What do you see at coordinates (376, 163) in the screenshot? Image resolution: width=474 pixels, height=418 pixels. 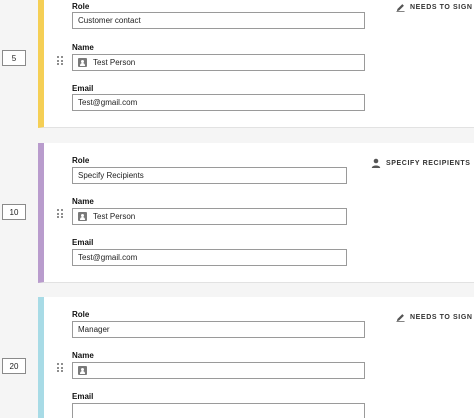 I see `person-icon` at bounding box center [376, 163].